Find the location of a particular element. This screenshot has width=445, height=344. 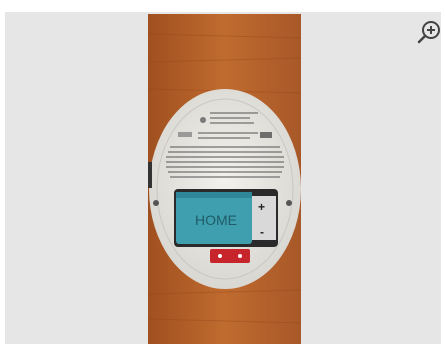

zoom-in-icon is located at coordinates (428, 32).